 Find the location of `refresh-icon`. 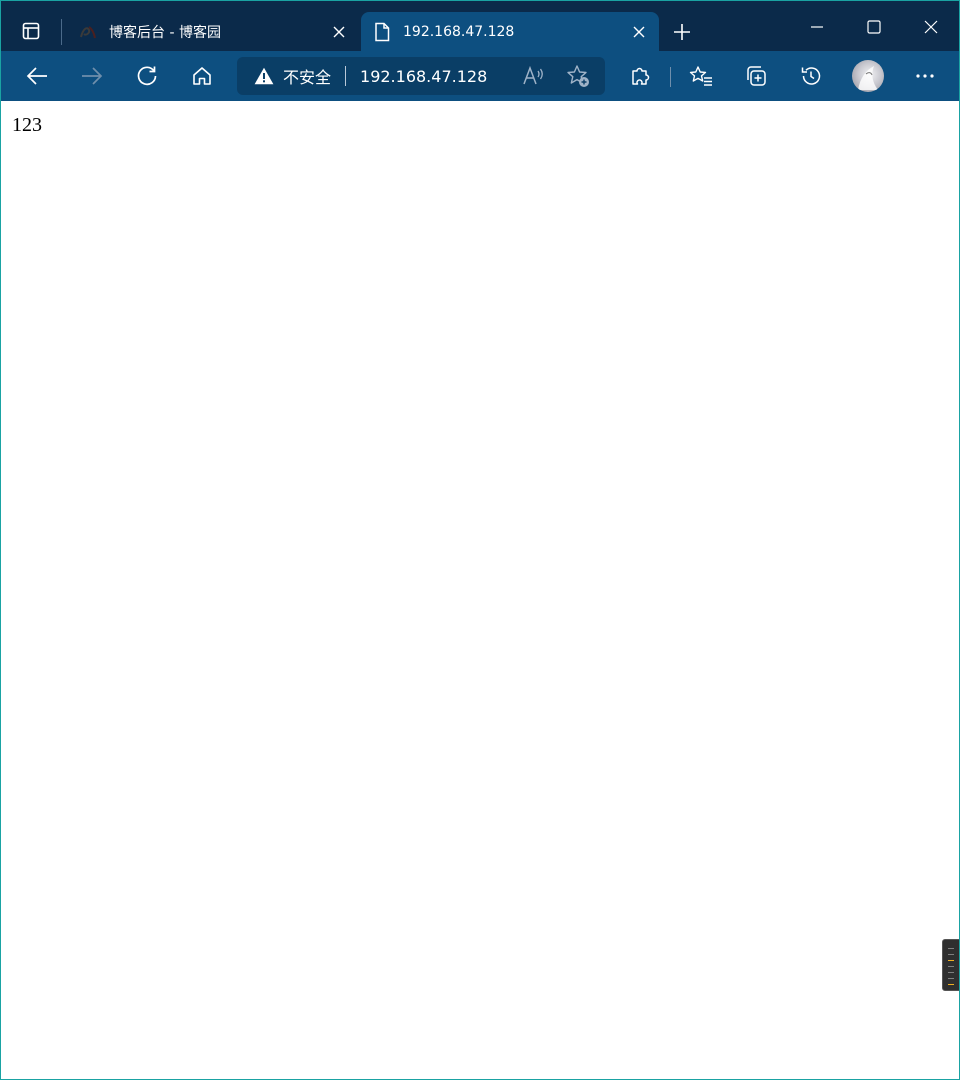

refresh-icon is located at coordinates (147, 76).